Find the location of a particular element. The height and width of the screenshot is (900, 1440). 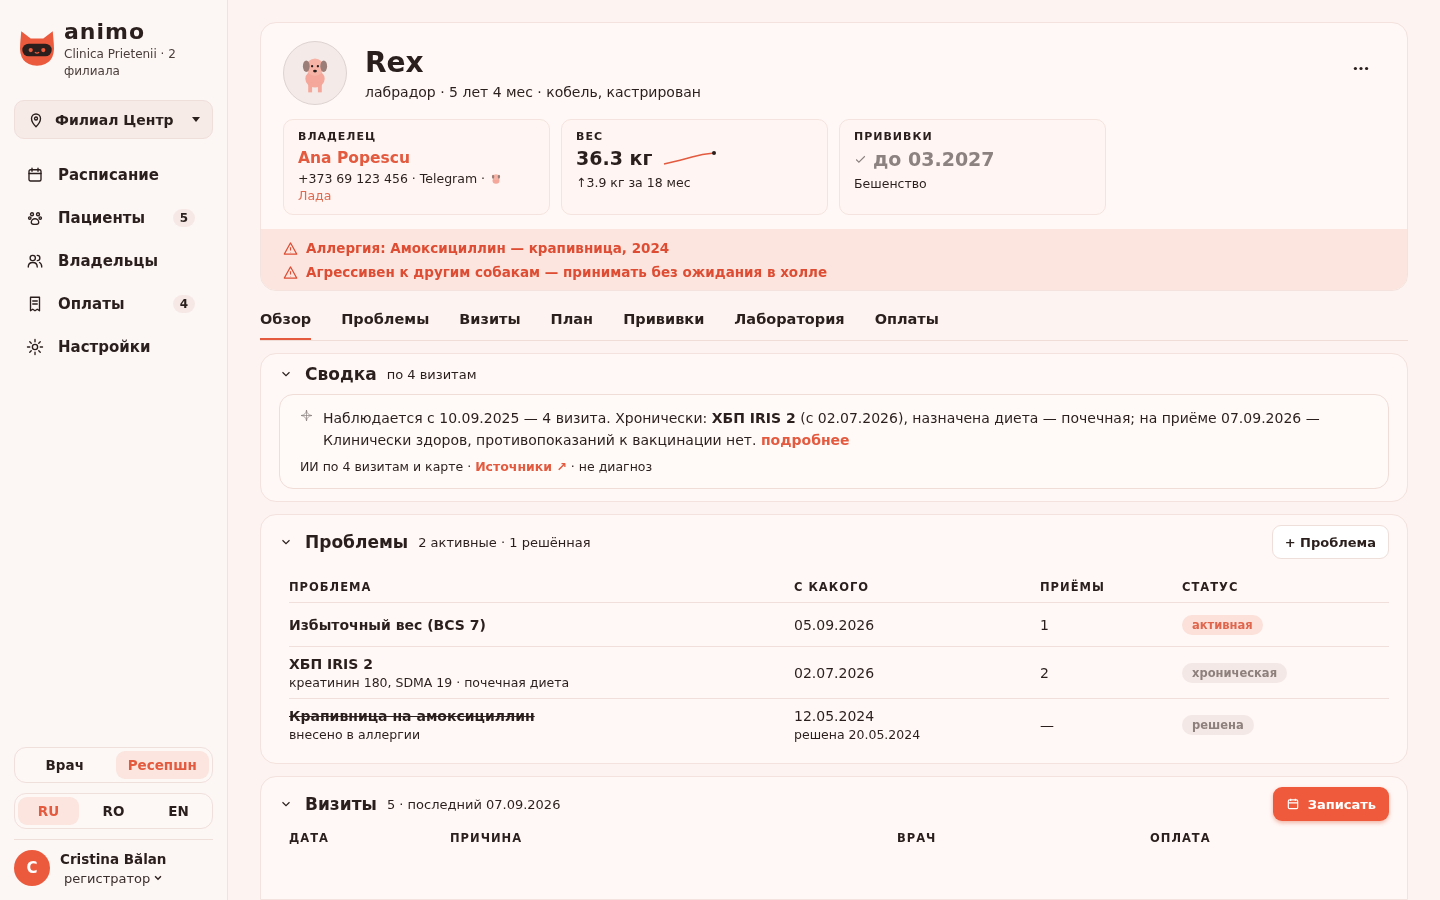

tab: Лаборатория is located at coordinates (789, 321).